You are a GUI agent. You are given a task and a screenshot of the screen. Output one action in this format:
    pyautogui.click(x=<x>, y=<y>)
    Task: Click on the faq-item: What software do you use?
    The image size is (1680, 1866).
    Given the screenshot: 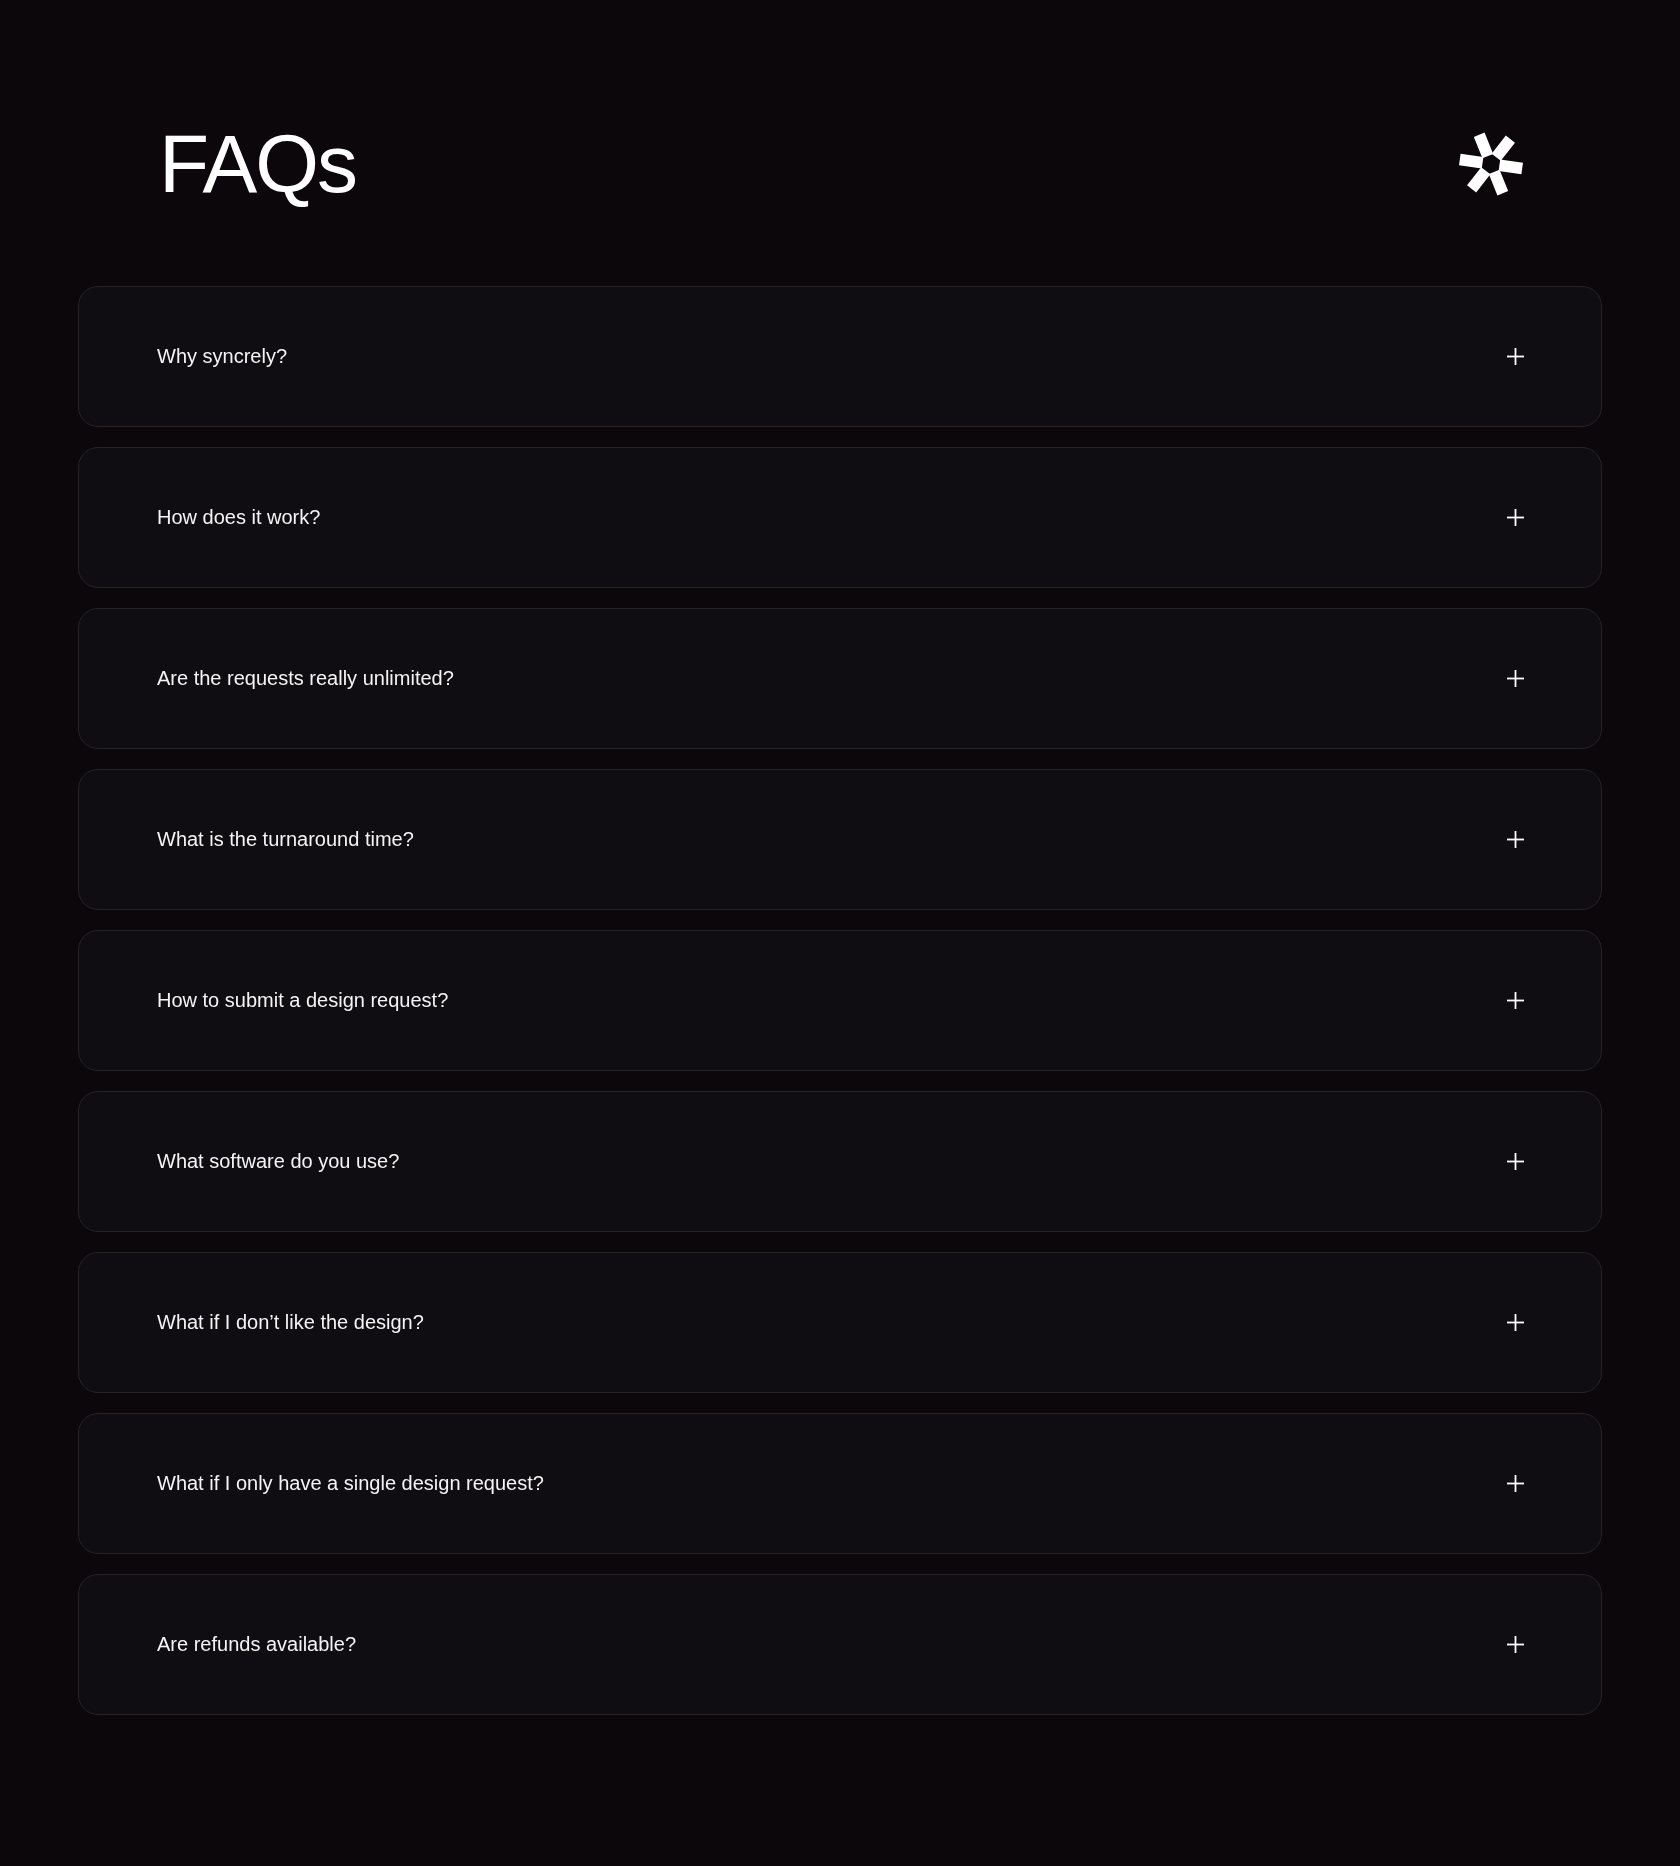 What is the action you would take?
    pyautogui.click(x=840, y=1161)
    